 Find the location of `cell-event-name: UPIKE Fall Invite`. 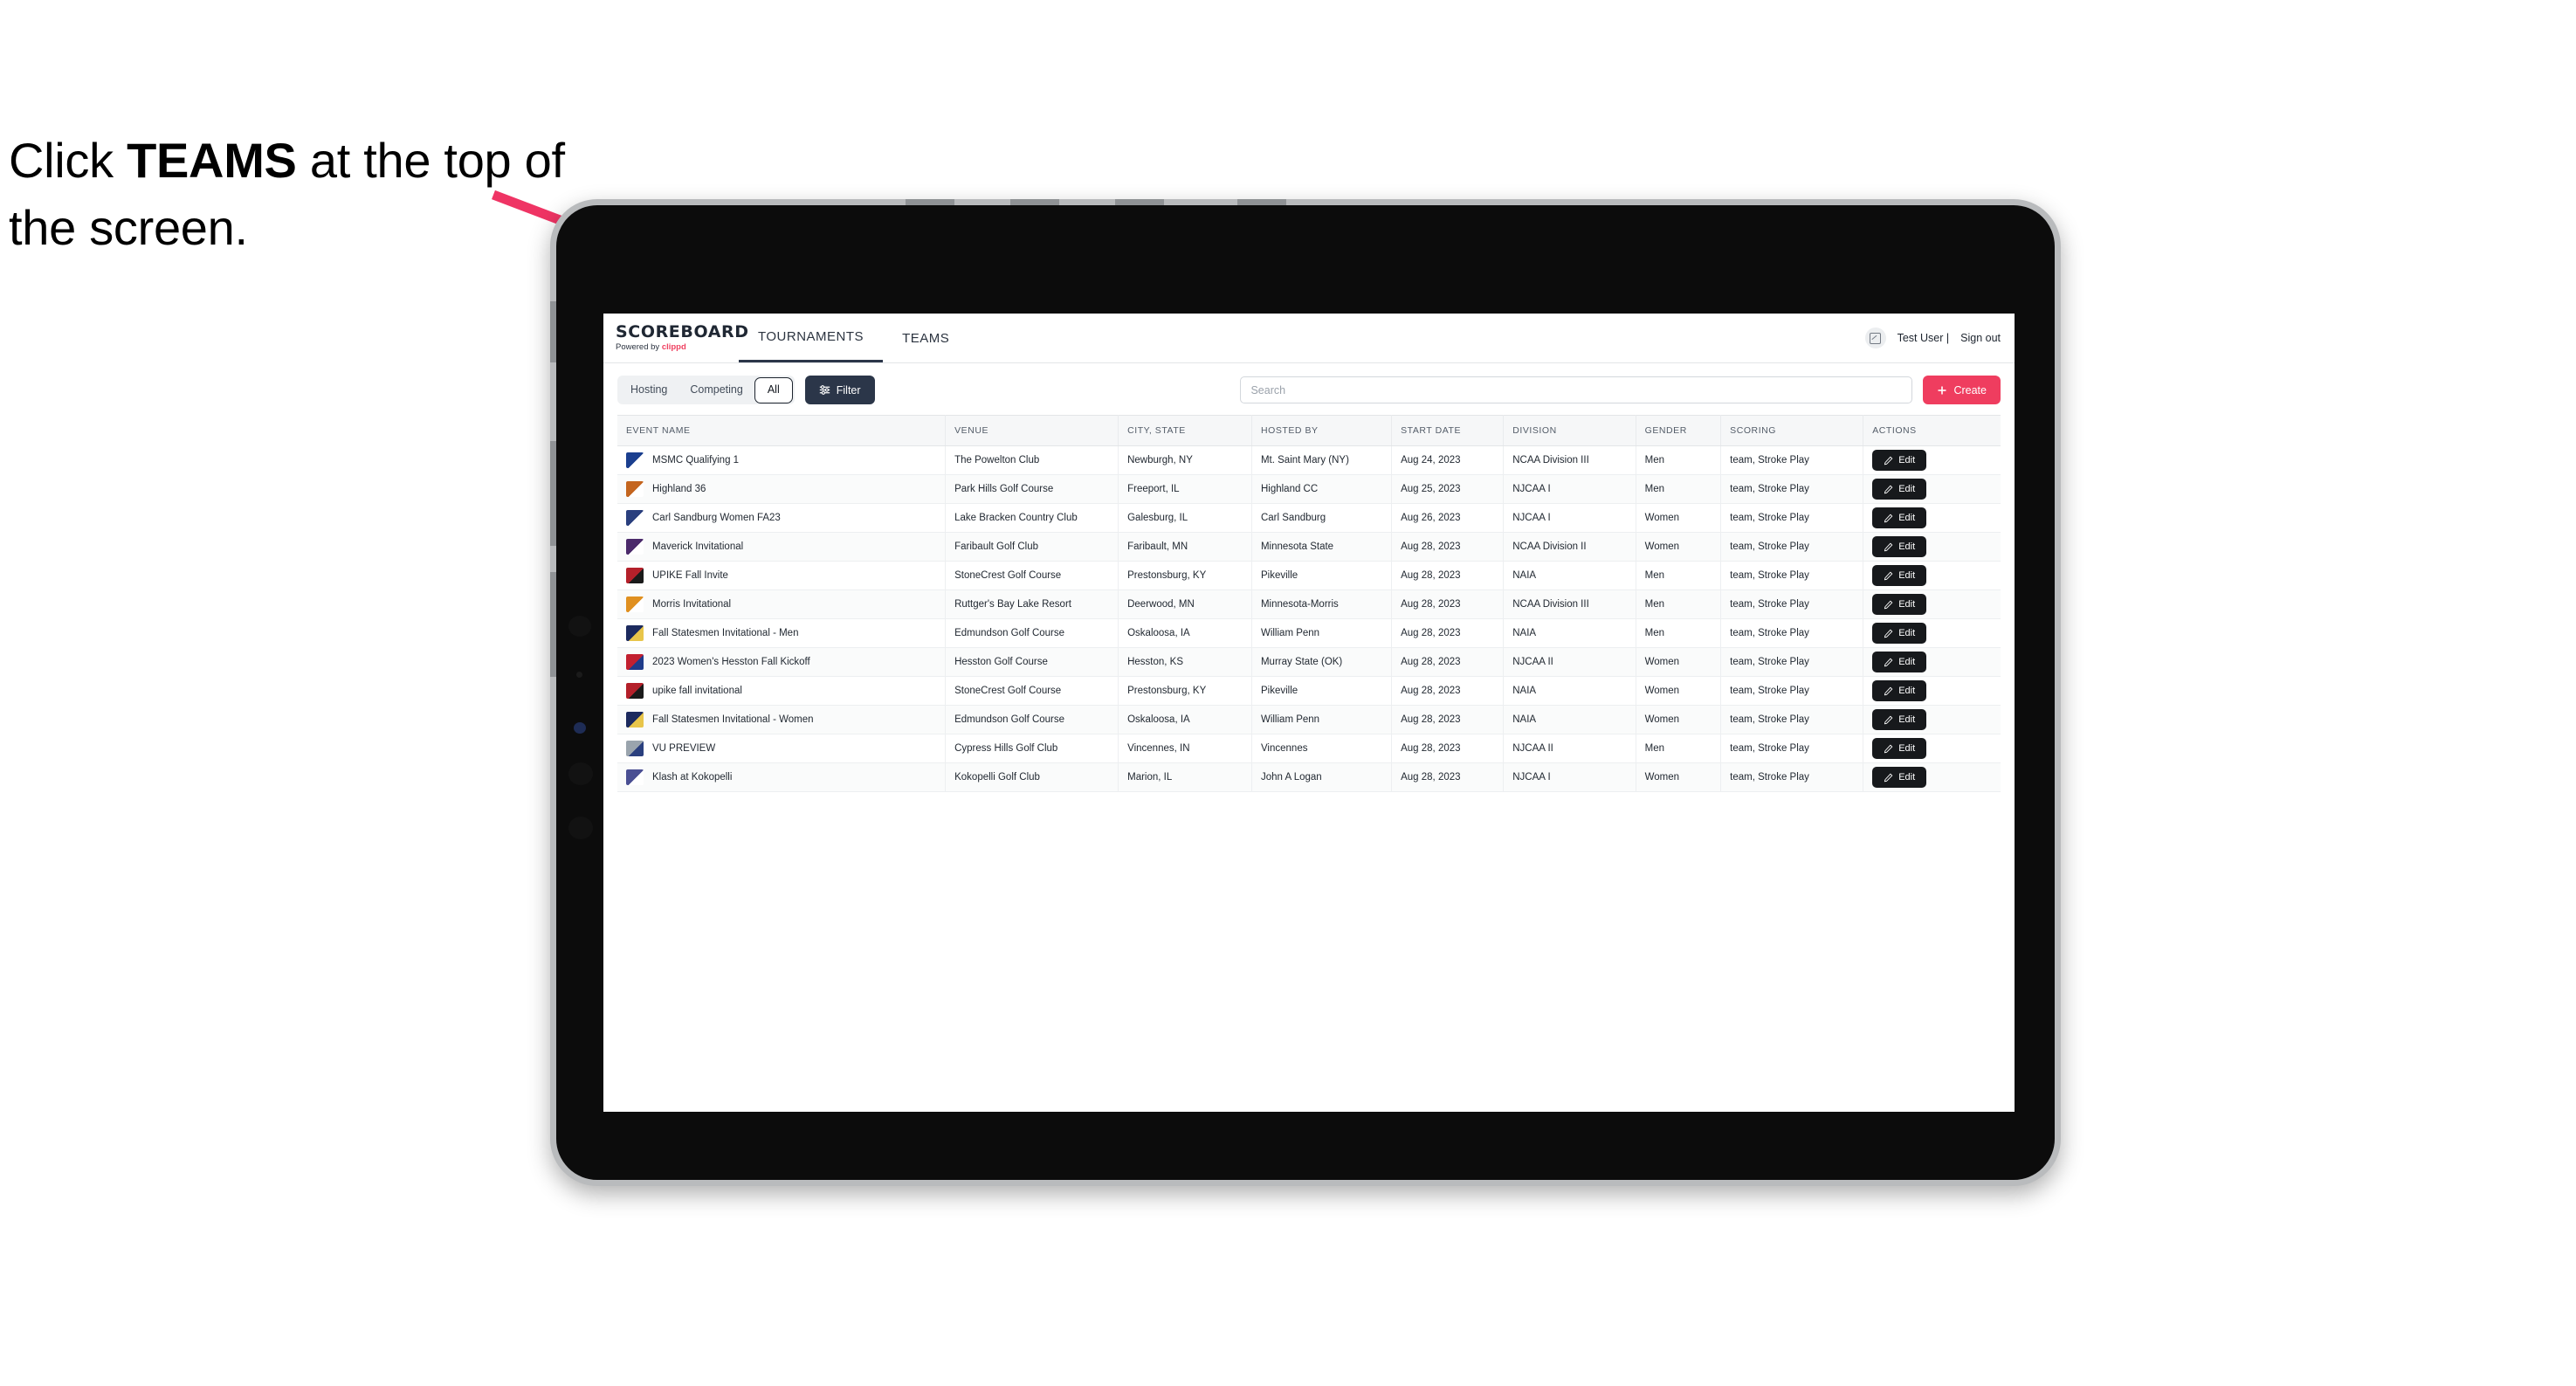

cell-event-name: UPIKE Fall Invite is located at coordinates (782, 575).